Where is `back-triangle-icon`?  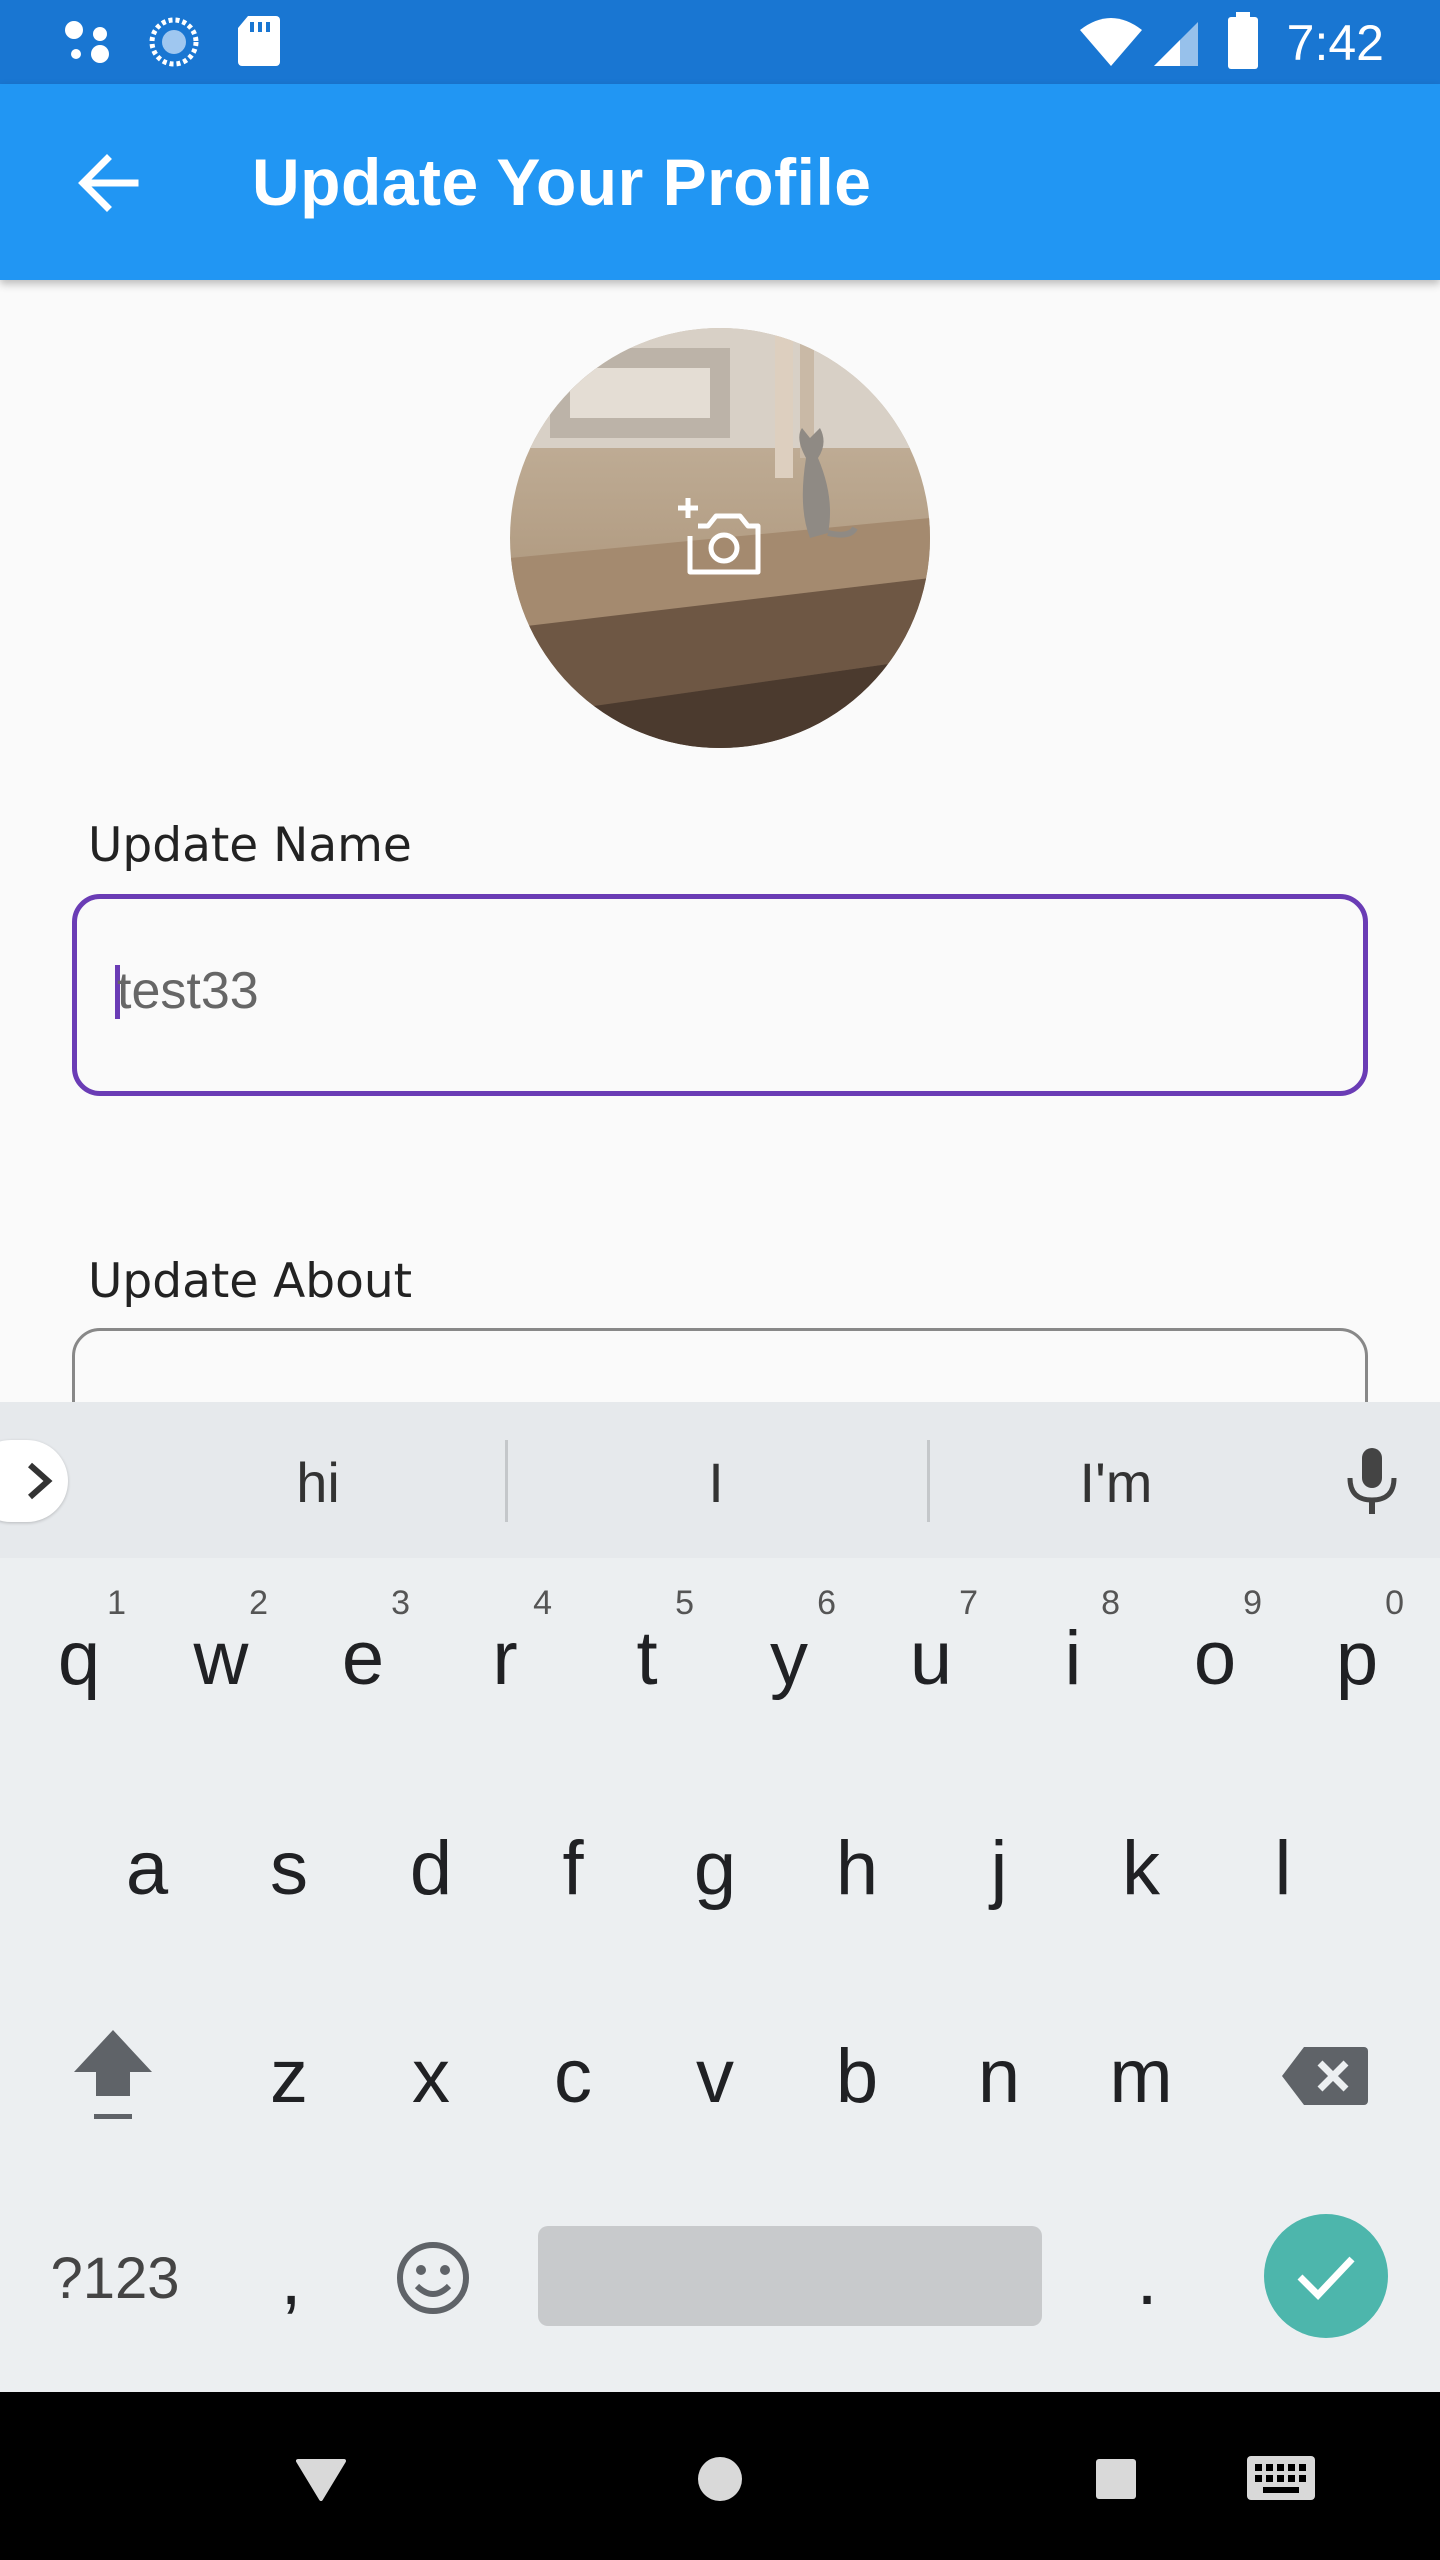 back-triangle-icon is located at coordinates (321, 2480).